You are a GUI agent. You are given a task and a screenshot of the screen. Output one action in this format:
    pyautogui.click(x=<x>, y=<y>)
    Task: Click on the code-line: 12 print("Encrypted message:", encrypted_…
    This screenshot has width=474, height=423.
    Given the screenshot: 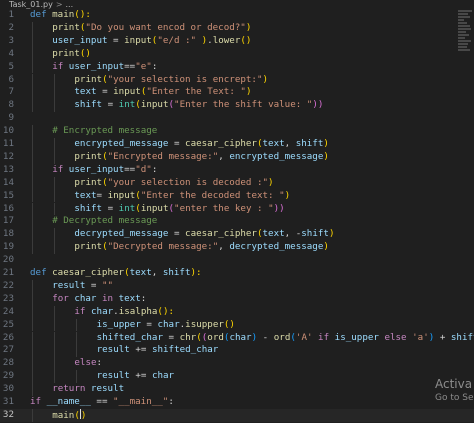 What is the action you would take?
    pyautogui.click(x=237, y=157)
    